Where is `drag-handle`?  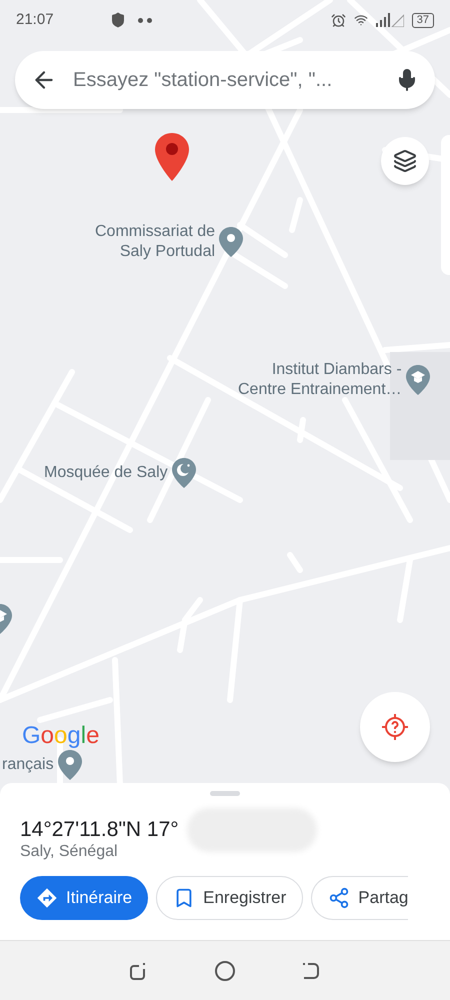
drag-handle is located at coordinates (225, 793).